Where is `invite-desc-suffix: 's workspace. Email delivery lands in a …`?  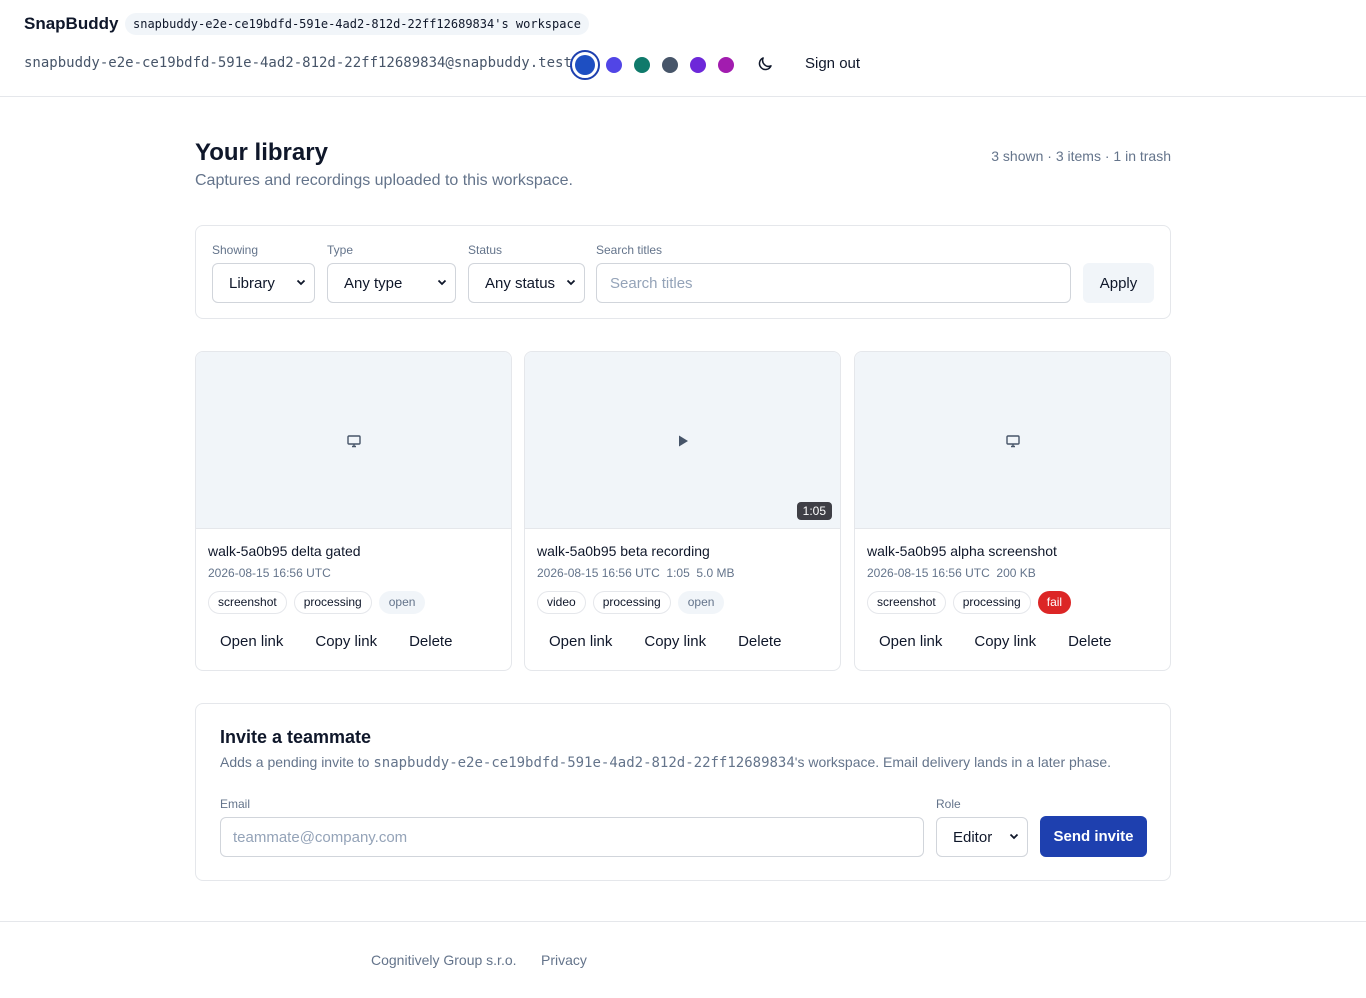
invite-desc-suffix: 's workspace. Email delivery lands in a … is located at coordinates (953, 762).